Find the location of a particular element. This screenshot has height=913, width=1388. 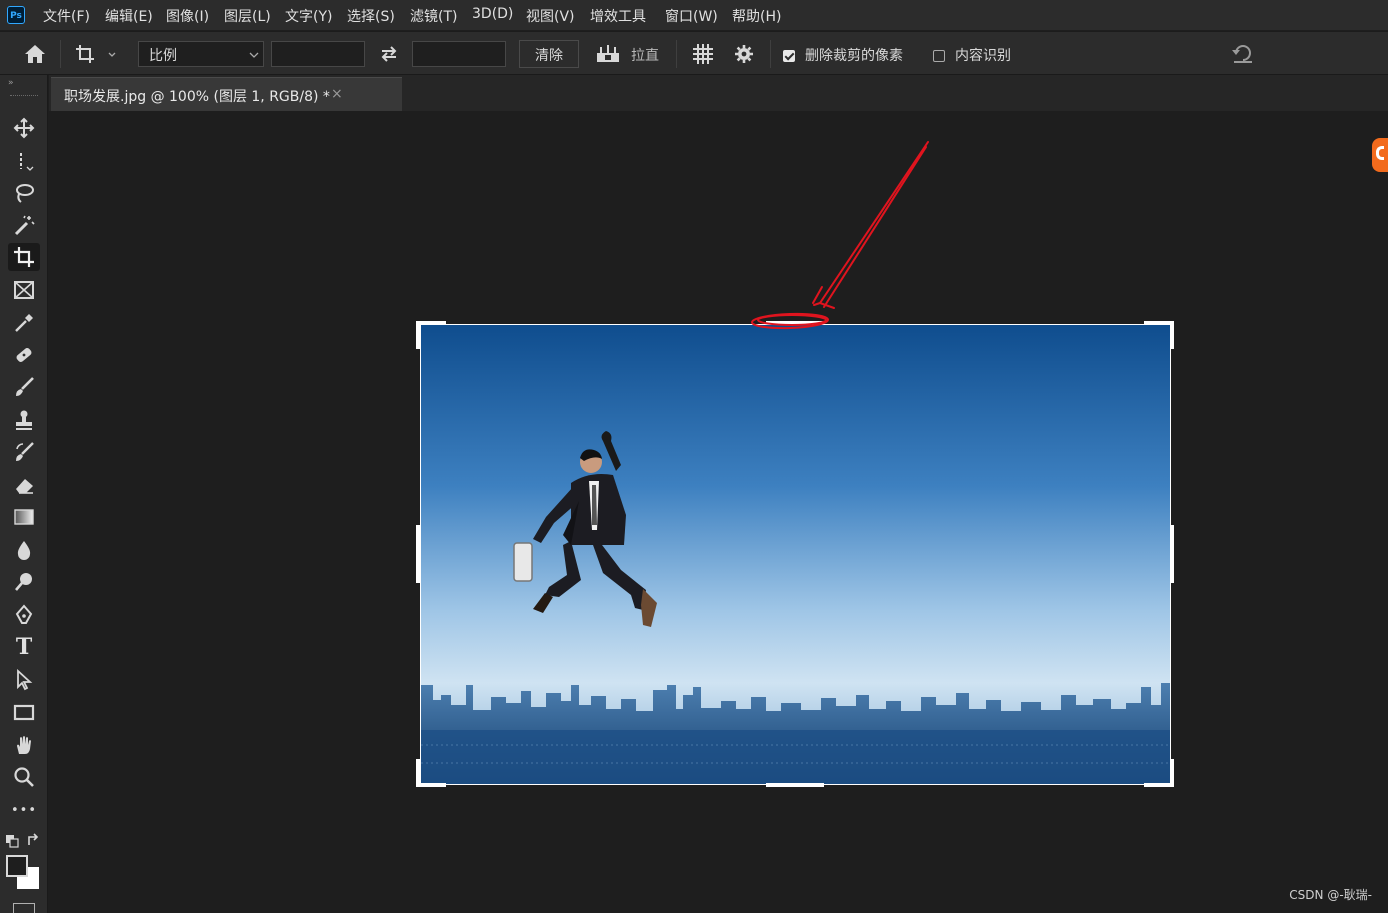

options-bar: 比例 清除 拉直 删除裁剪的像素 内容识别 is located at coordinates (694, 53).